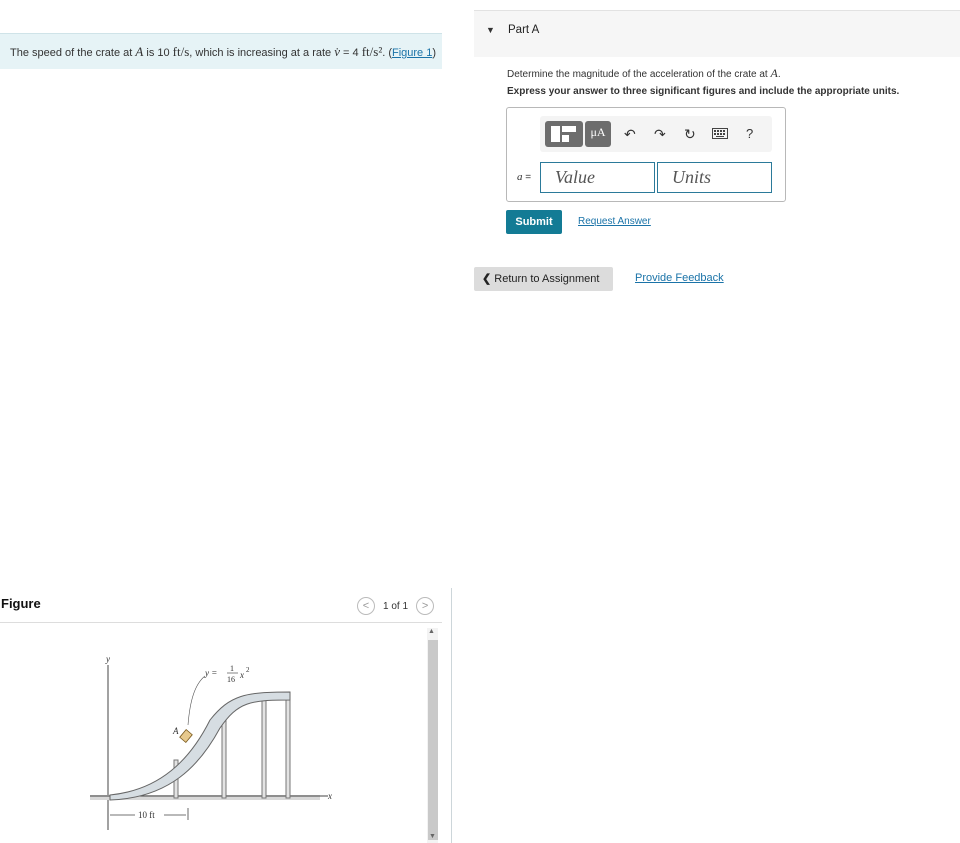 The width and height of the screenshot is (960, 843). I want to click on answer-variable-label: a =, so click(524, 177).